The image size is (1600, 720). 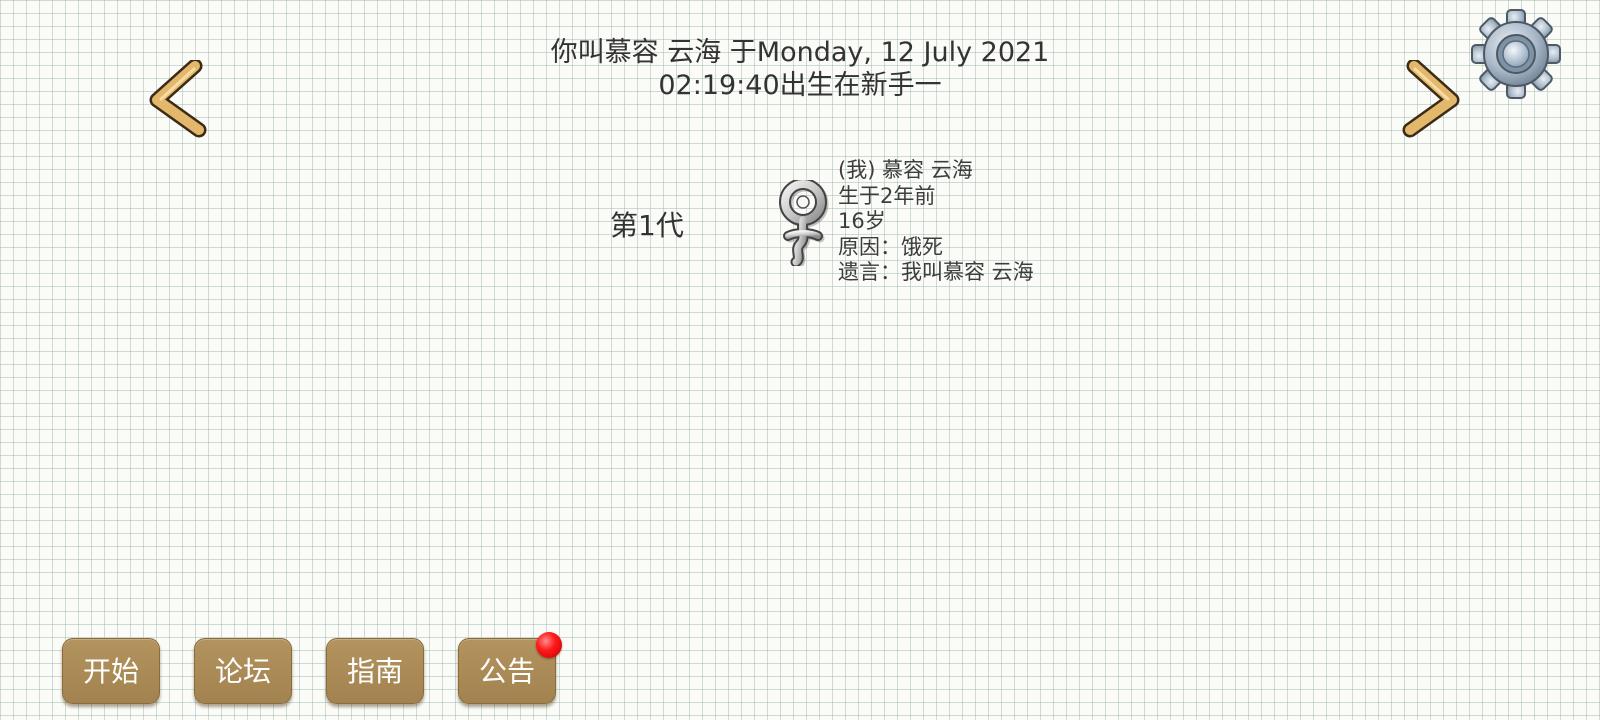 I want to click on guide-button: 指南, so click(x=375, y=671).